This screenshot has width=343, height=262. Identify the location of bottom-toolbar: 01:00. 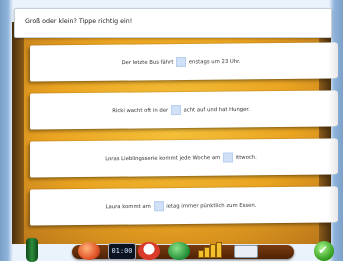
(173, 250).